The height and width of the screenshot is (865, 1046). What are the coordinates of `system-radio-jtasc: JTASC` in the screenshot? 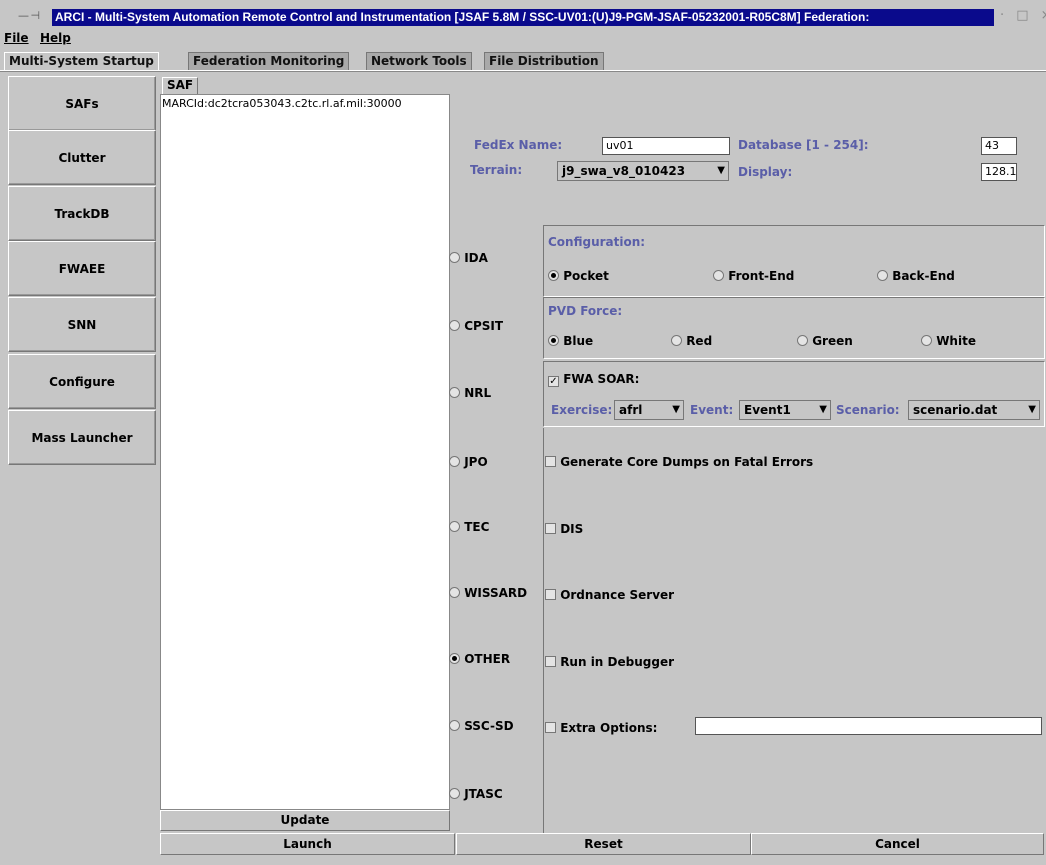 It's located at (476, 794).